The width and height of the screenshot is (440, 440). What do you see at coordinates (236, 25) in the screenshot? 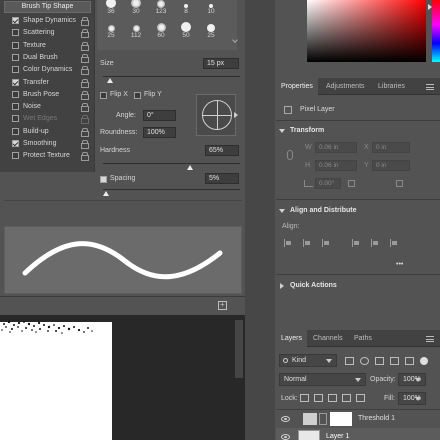
I see `tips-scrollbar` at bounding box center [236, 25].